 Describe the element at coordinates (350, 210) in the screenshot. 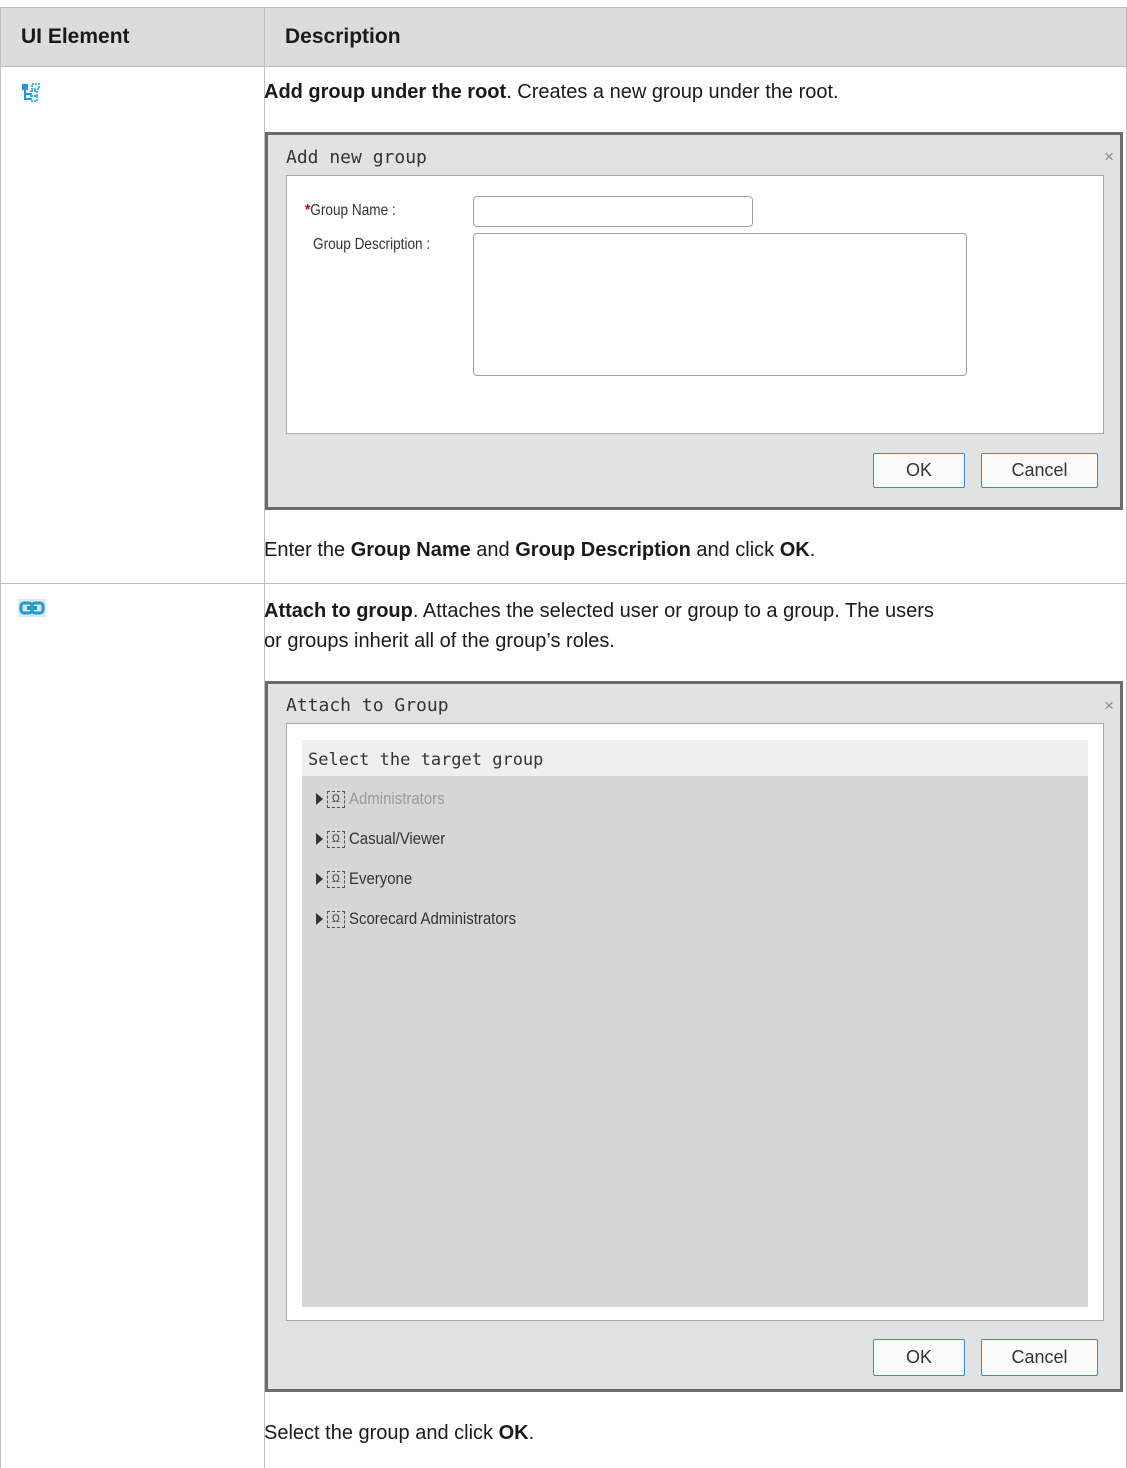

I see `group-name-label: *Group Name :` at that location.